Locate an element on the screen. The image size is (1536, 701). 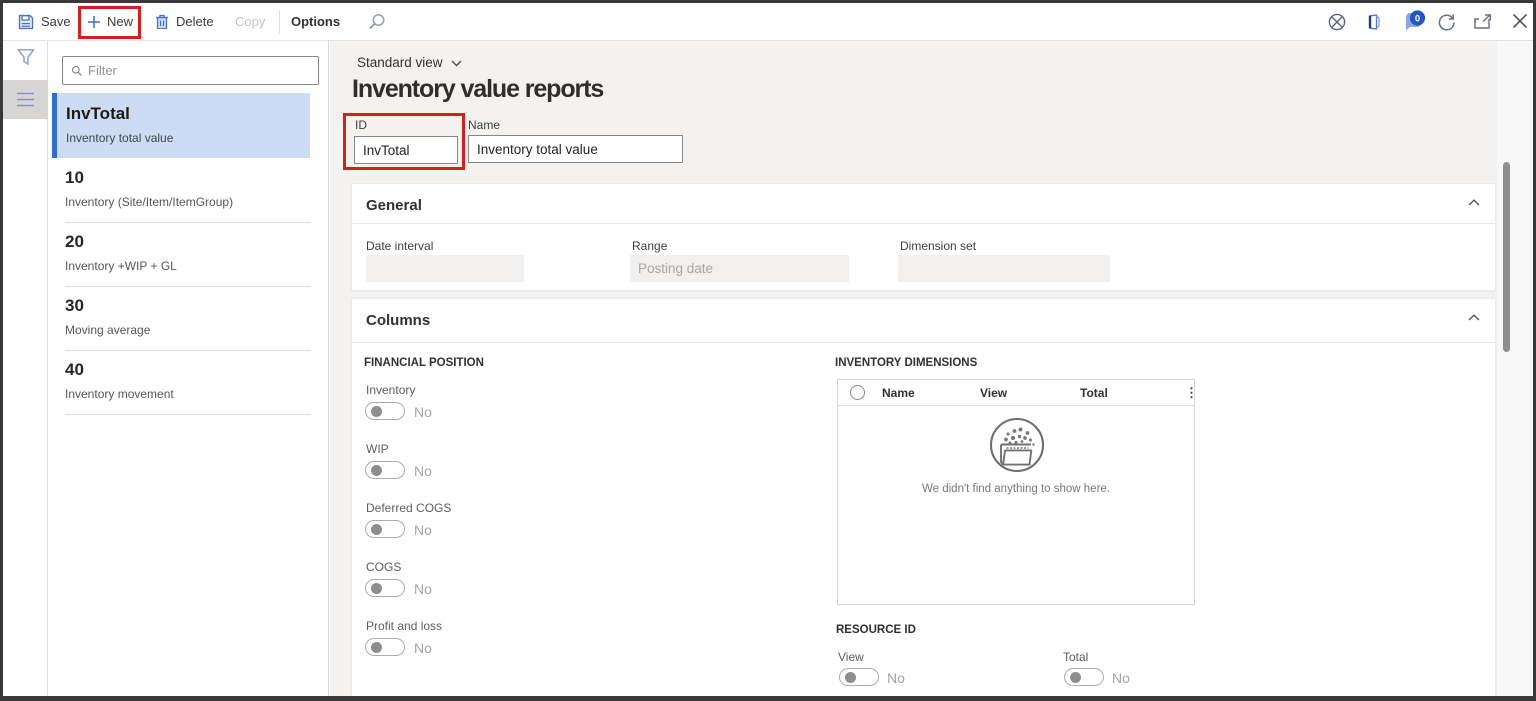
svg-text: 0 is located at coordinates (1417, 19).